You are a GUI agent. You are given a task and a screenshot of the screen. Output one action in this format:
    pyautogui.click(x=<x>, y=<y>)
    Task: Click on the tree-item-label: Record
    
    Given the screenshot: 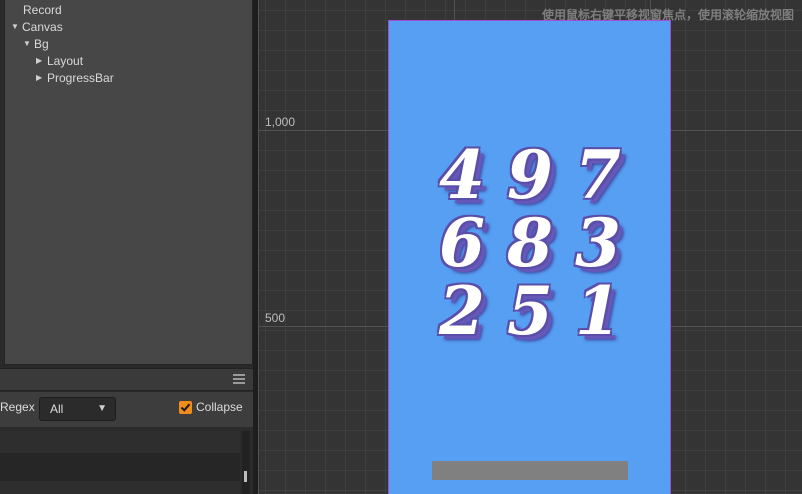 What is the action you would take?
    pyautogui.click(x=42, y=10)
    